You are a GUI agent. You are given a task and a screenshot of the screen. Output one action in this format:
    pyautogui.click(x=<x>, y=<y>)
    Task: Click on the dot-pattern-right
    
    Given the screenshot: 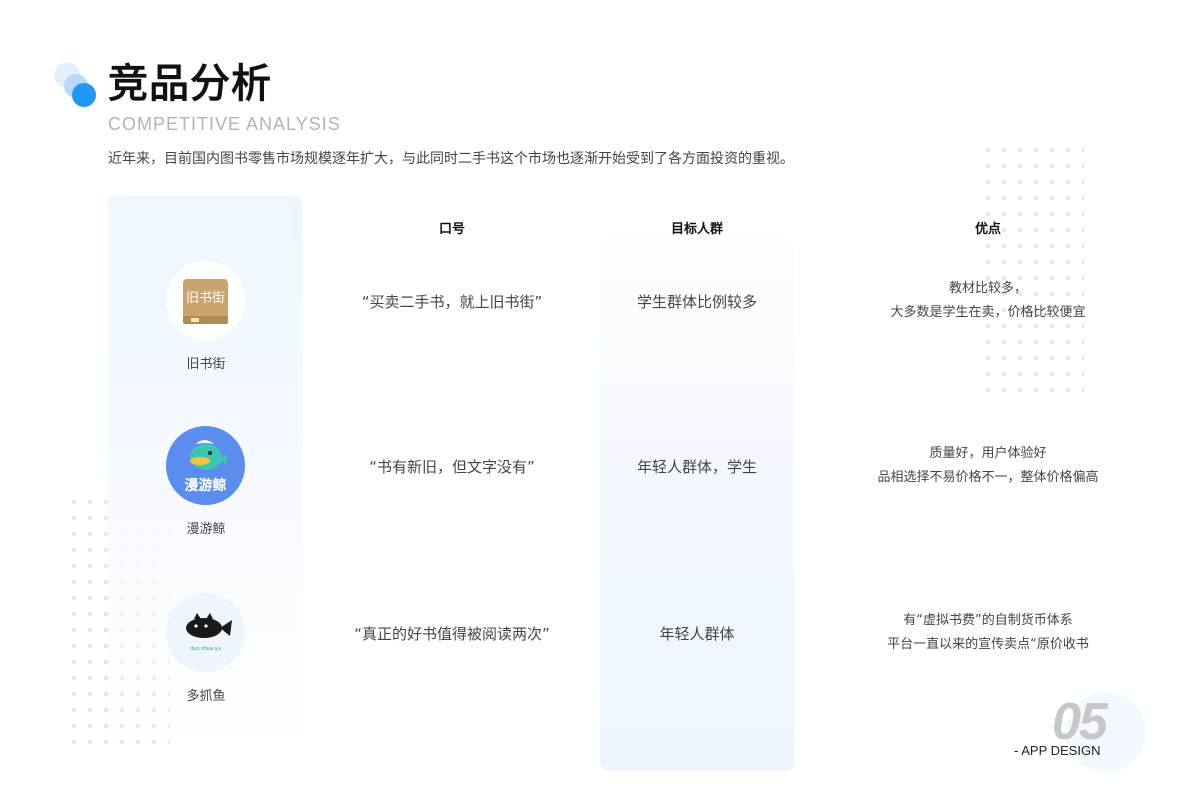 What is the action you would take?
    pyautogui.click(x=1032, y=268)
    